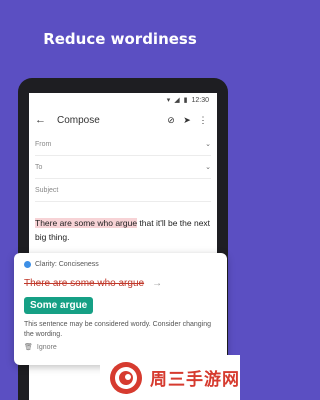  Describe the element at coordinates (123, 190) in the screenshot. I see `subject-field: Subject` at that location.